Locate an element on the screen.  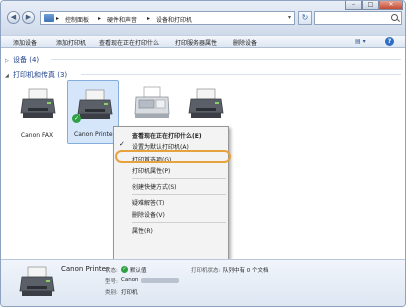
expand-arrow-icon: ▷ is located at coordinates (7, 61).